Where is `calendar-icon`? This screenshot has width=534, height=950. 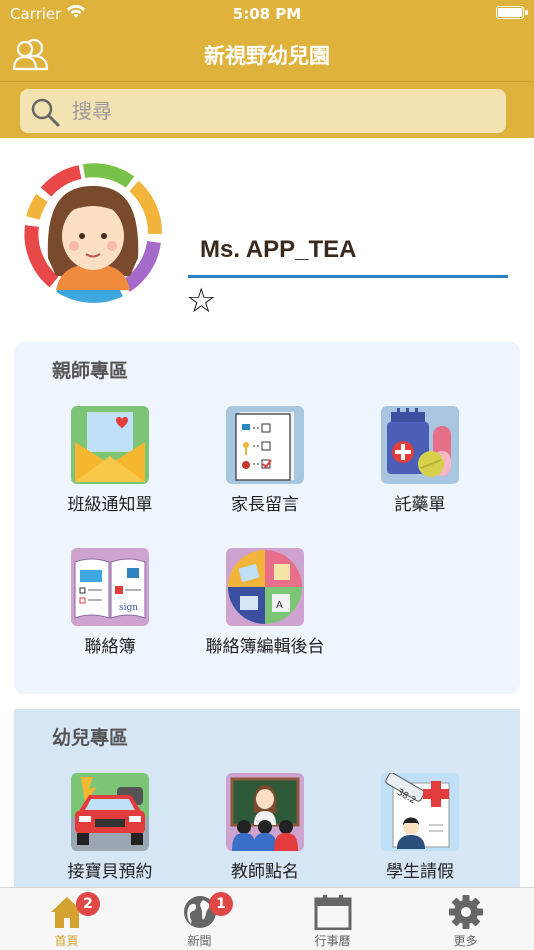
calendar-icon is located at coordinates (333, 912).